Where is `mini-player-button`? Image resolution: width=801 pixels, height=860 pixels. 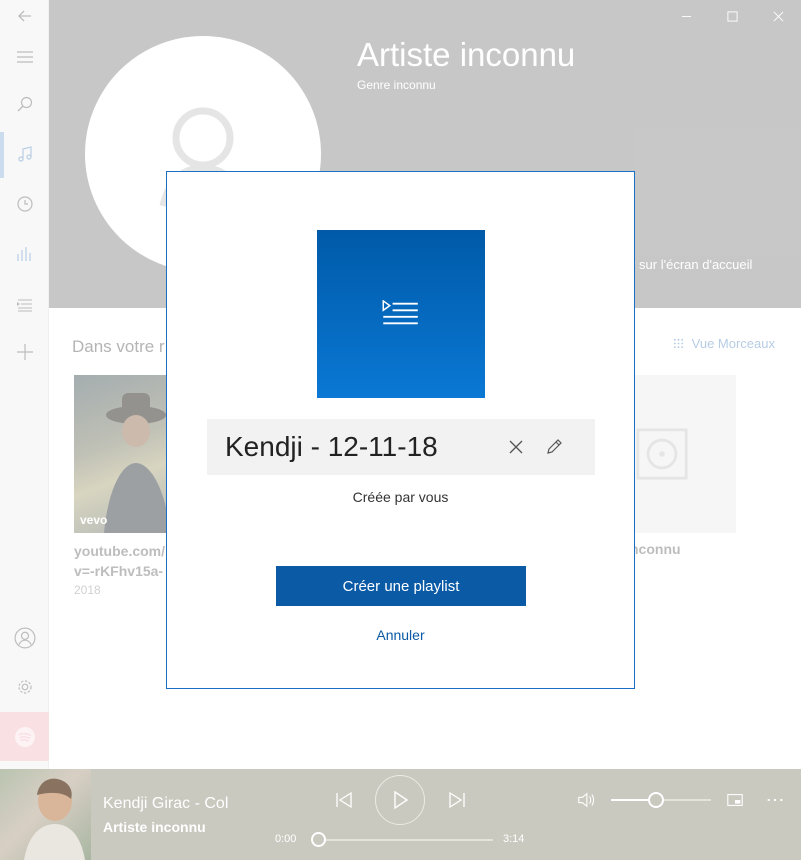
mini-player-button is located at coordinates (735, 800).